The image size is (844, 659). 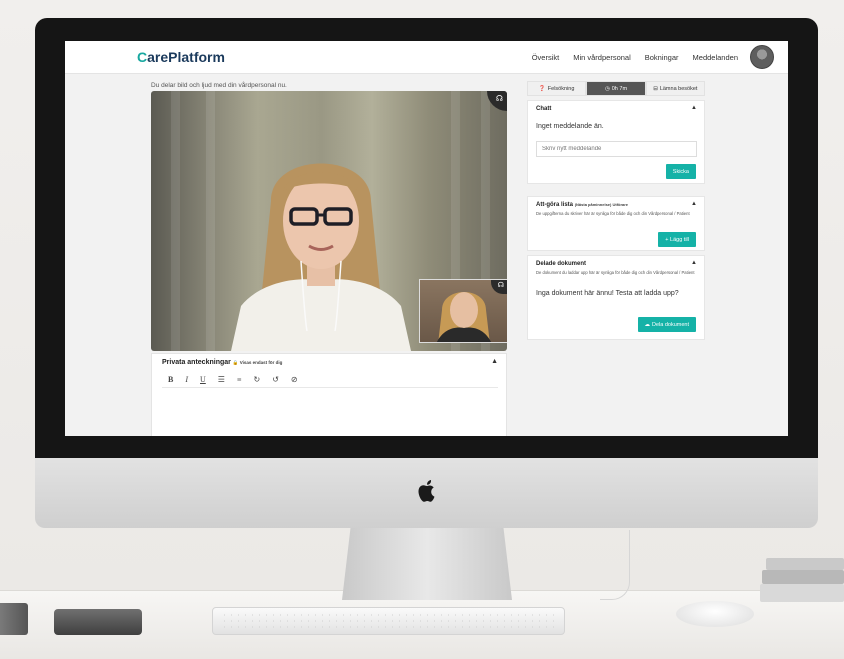 I want to click on remote-participant, so click(x=321, y=257).